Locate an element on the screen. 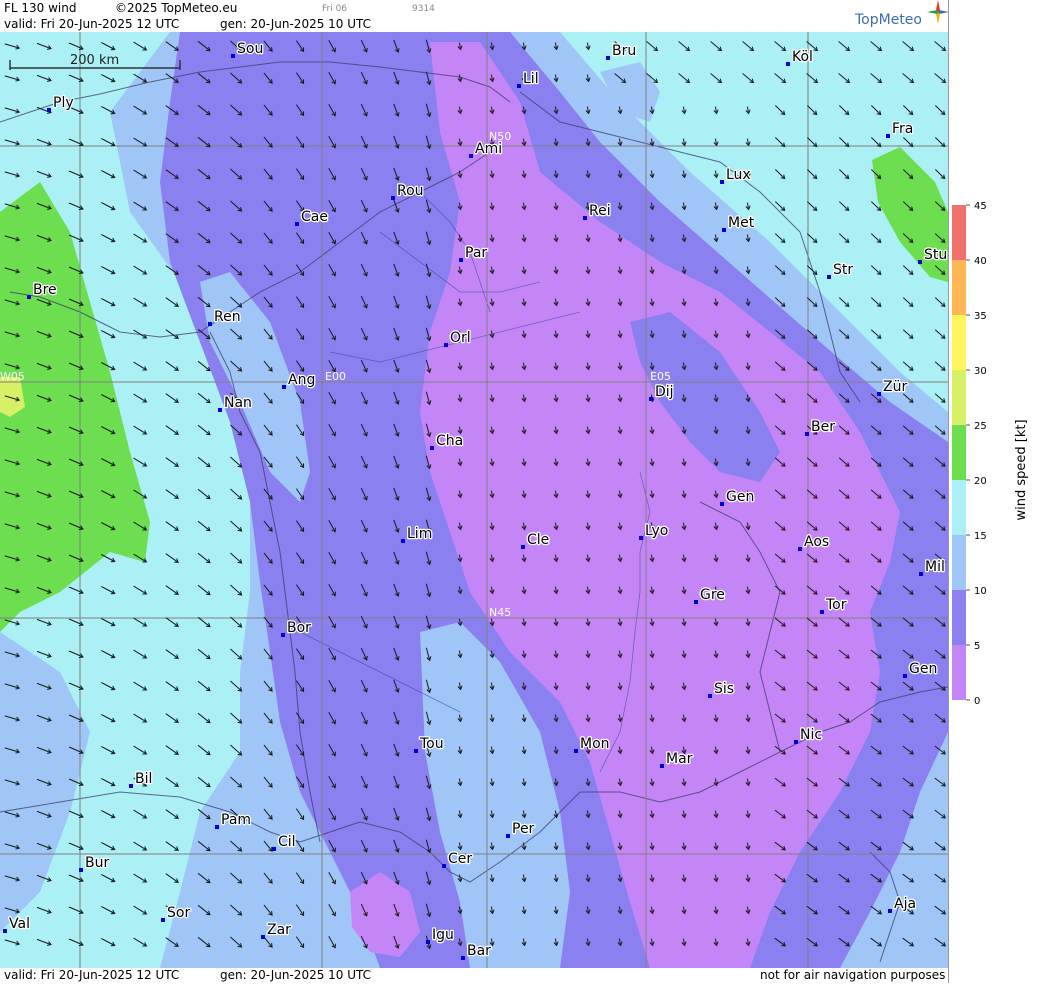 This screenshot has height=987, width=1039. city-label: Tor is located at coordinates (836, 605).